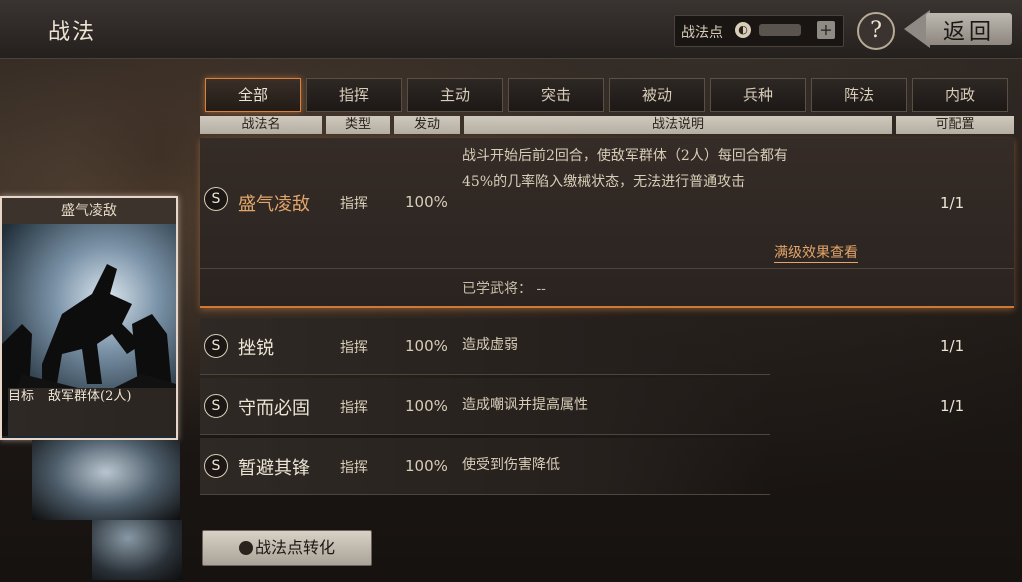 This screenshot has height=582, width=1022. Describe the element at coordinates (274, 468) in the screenshot. I see `skill-name: 暂避其锋` at that location.